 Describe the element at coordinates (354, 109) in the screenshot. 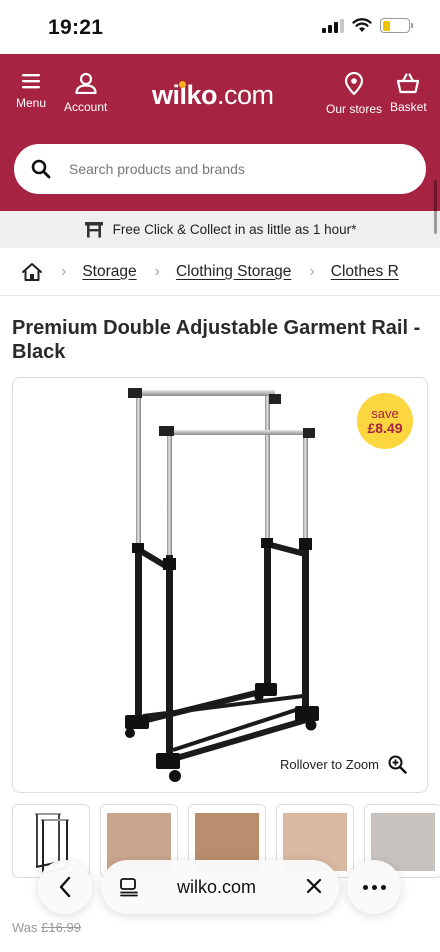

I see `our-stores-label: Our stores` at that location.